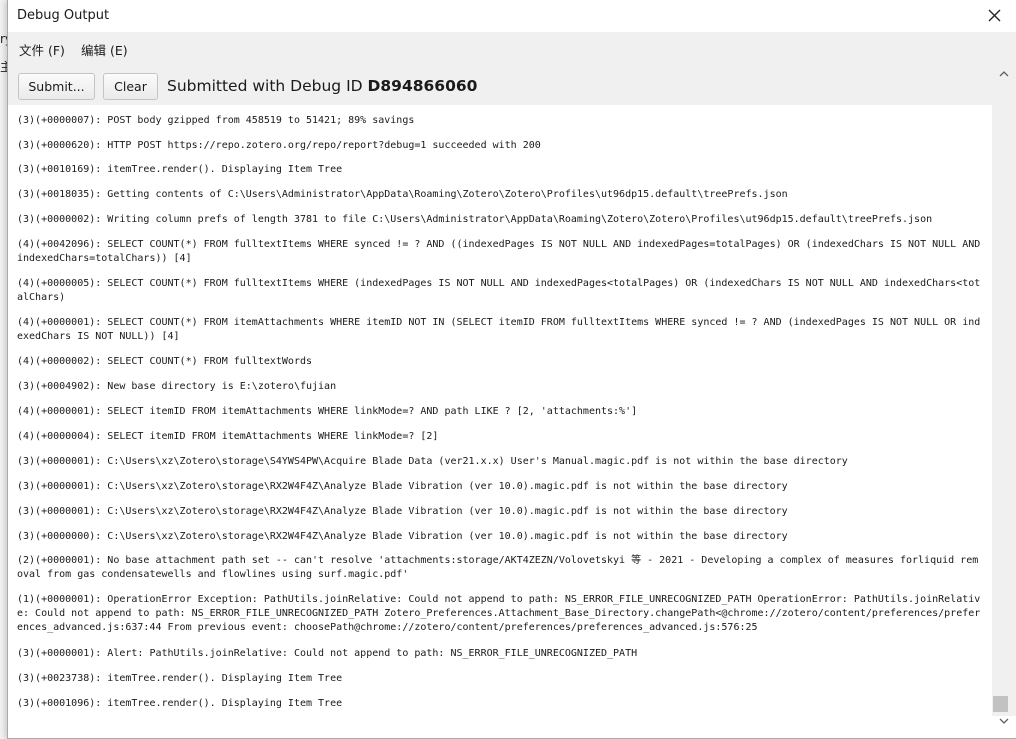 Image resolution: width=1016 pixels, height=739 pixels. What do you see at coordinates (1004, 390) in the screenshot?
I see `vertical-scrollbar` at bounding box center [1004, 390].